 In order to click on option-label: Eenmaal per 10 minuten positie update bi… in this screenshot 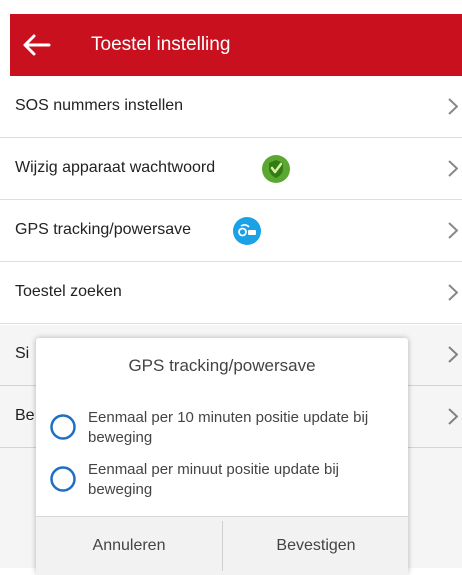, I will do `click(228, 427)`.